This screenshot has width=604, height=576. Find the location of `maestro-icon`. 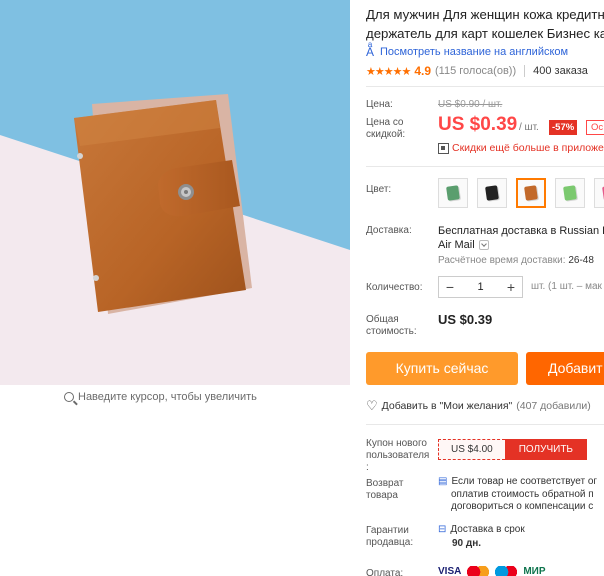

maestro-icon is located at coordinates (506, 571).